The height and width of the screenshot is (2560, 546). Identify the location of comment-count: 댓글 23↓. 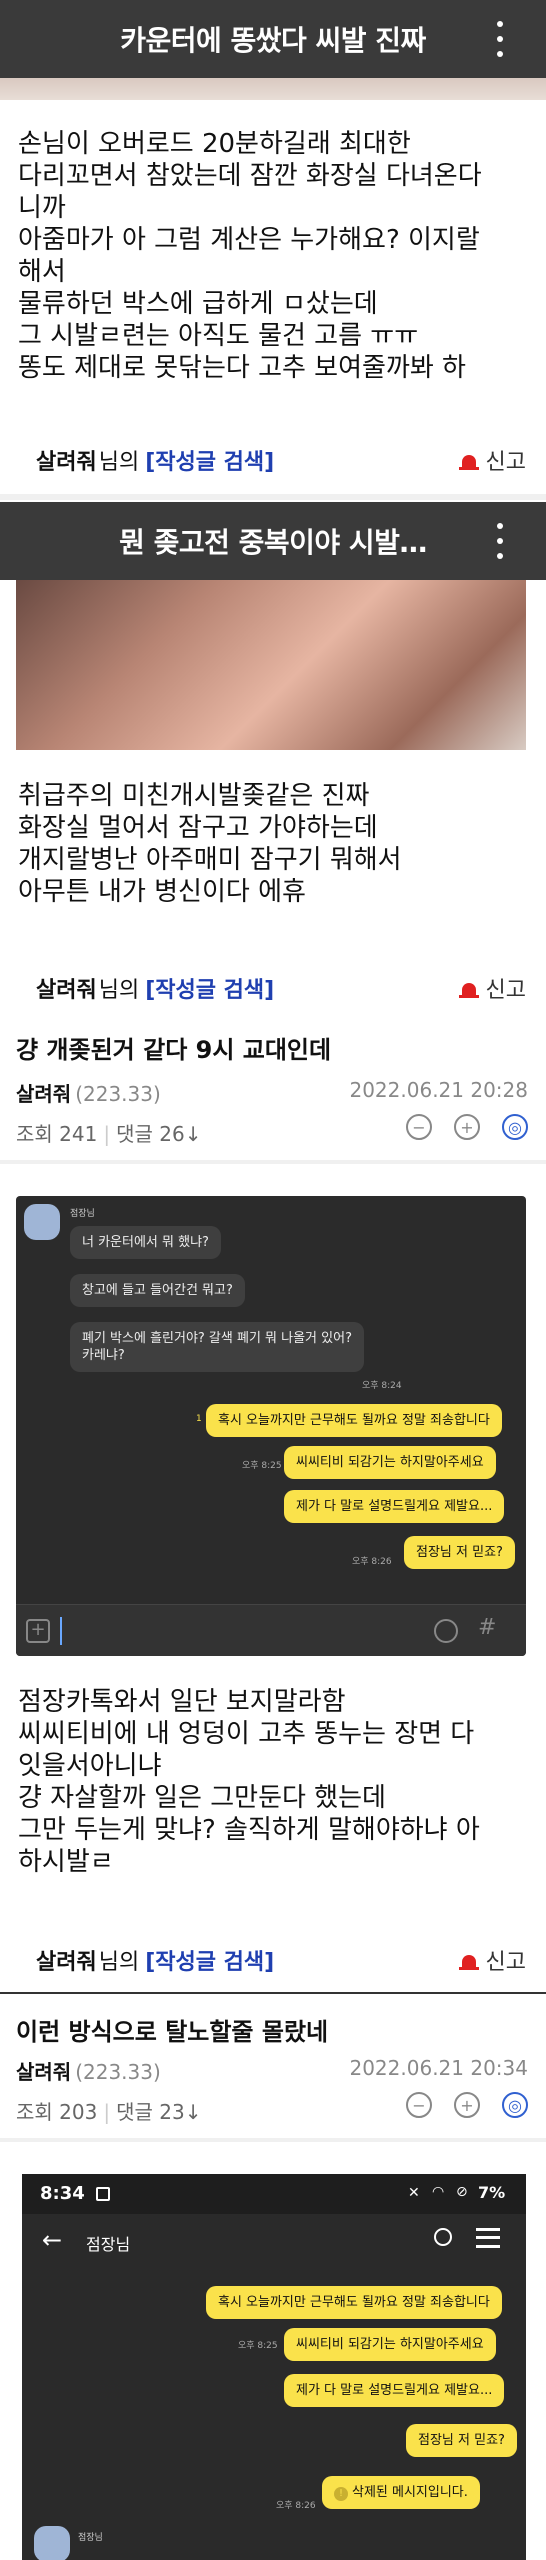
(158, 2112).